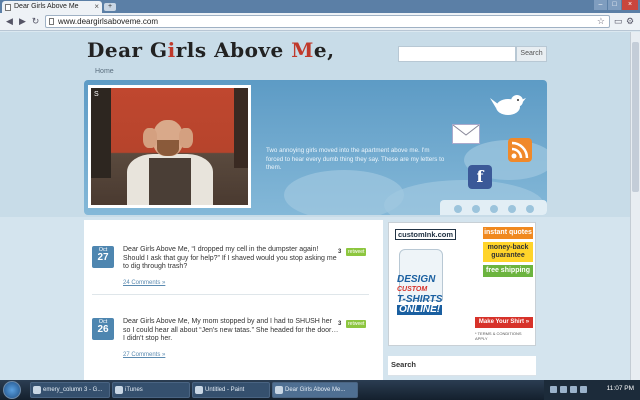 Image resolution: width=640 pixels, height=400 pixels. I want to click on sidebar-search-heading: Search, so click(462, 366).